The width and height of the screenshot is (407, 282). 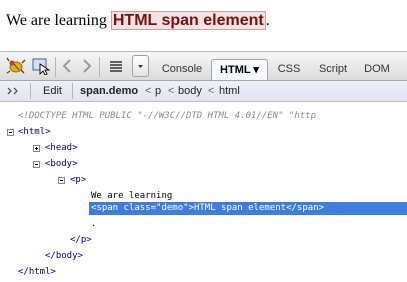 I want to click on text-node-period: ., so click(x=93, y=224).